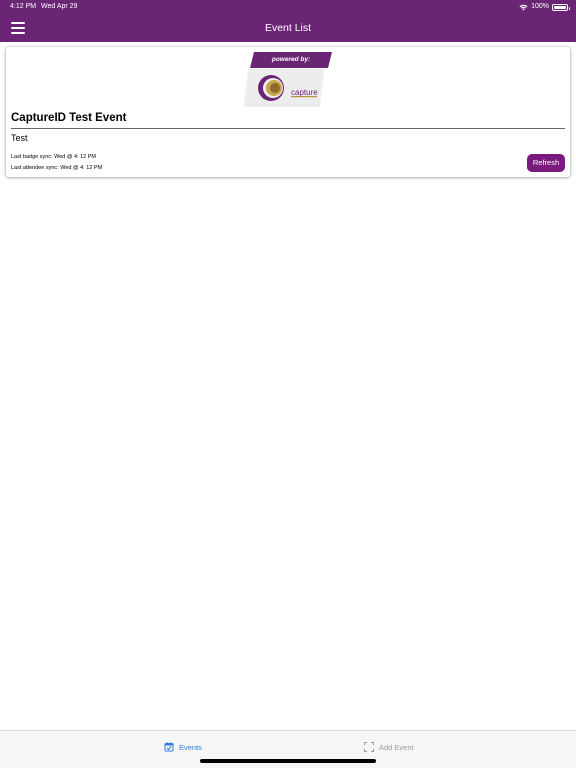 The image size is (576, 768). What do you see at coordinates (291, 59) in the screenshot?
I see `logo-tagline: powered by:` at bounding box center [291, 59].